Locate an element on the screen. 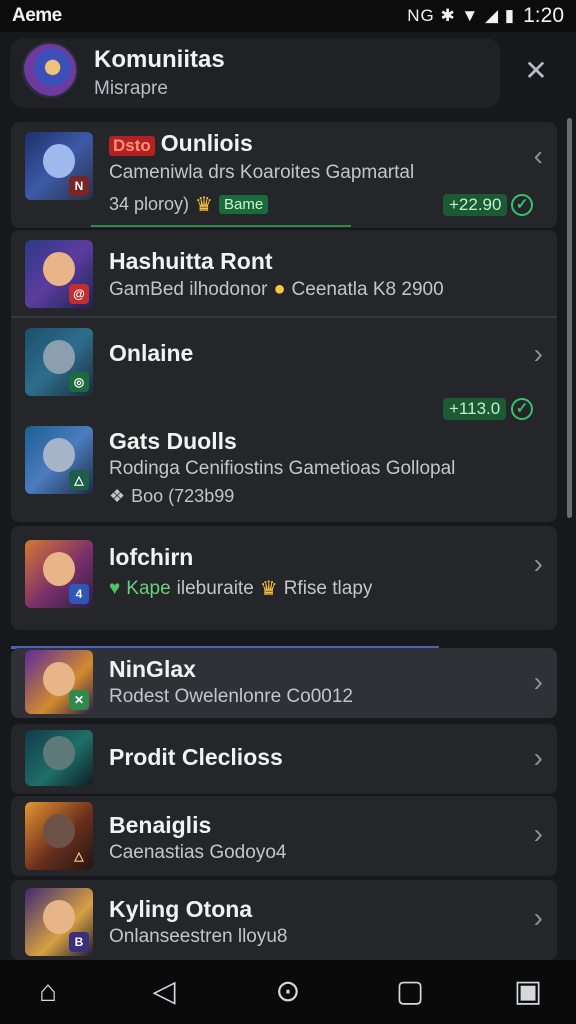  home-icon: ⌂ is located at coordinates (48, 992).